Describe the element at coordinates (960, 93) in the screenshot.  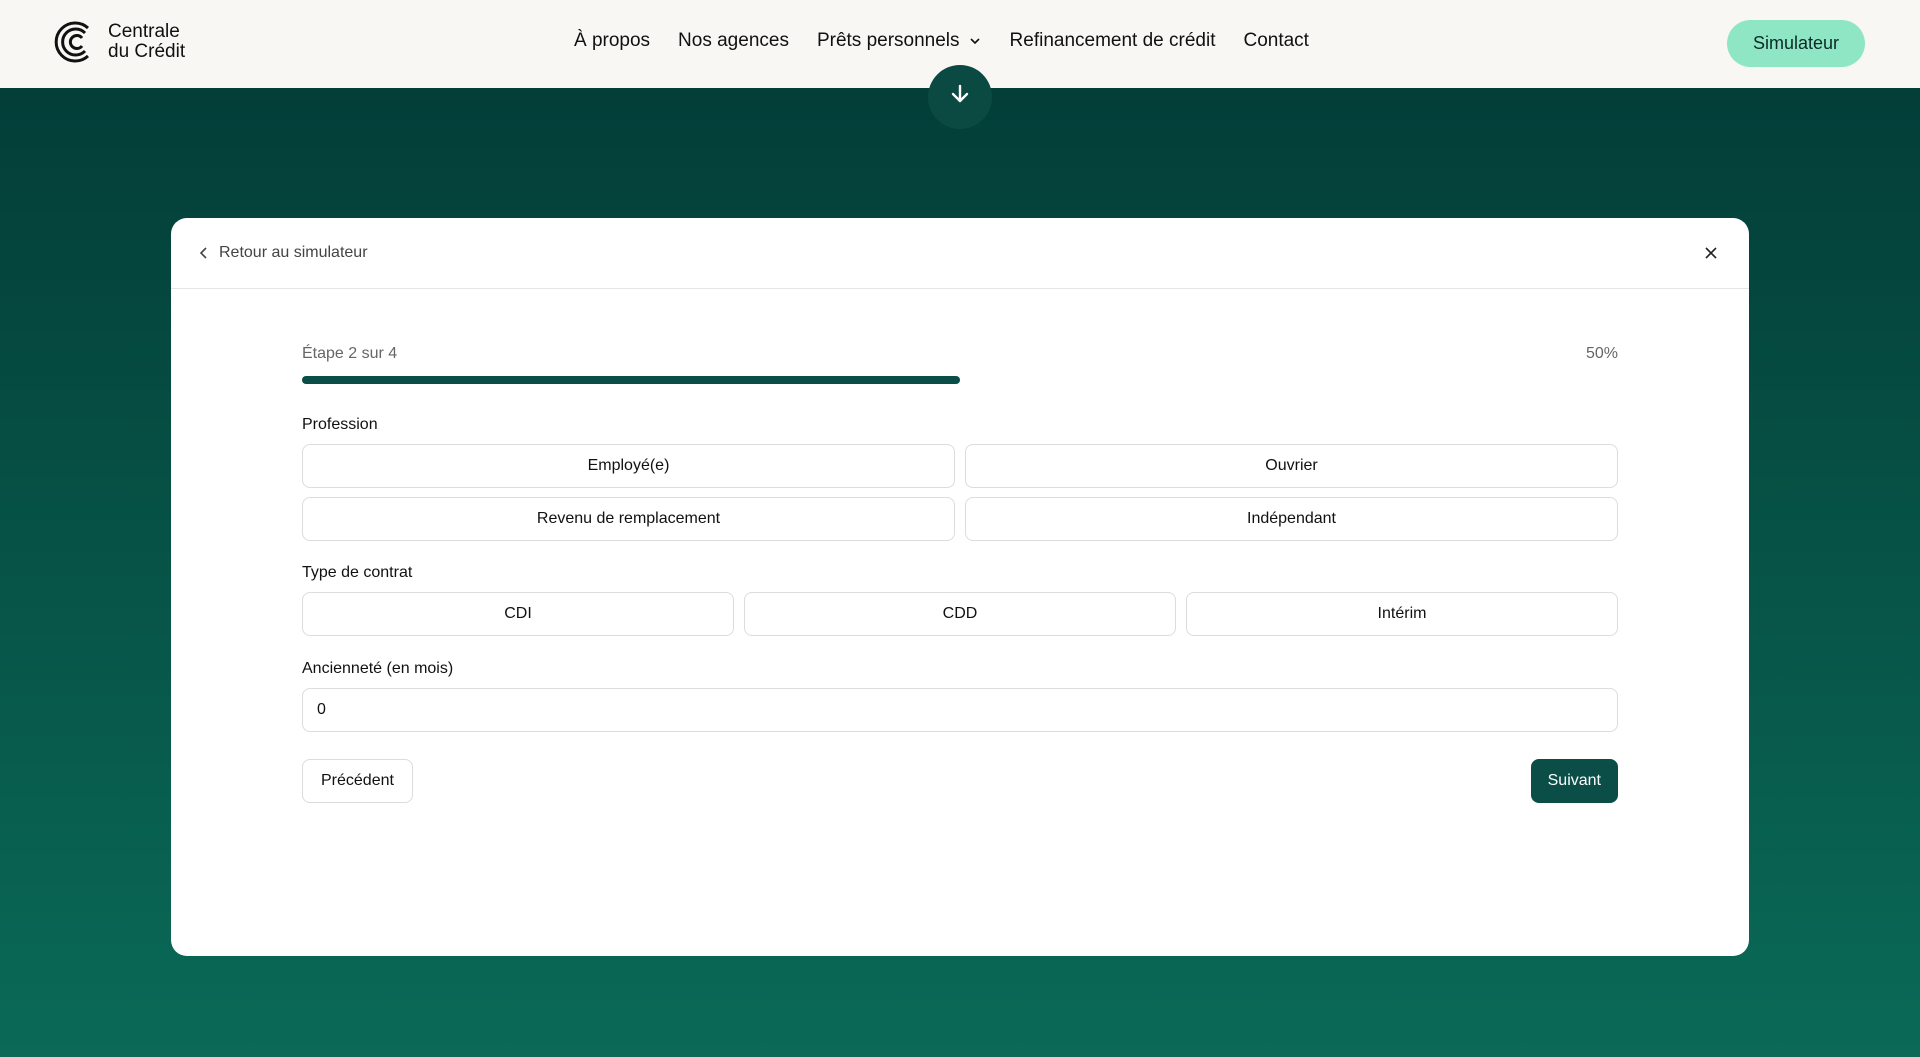
I see `arrow-down-icon` at that location.